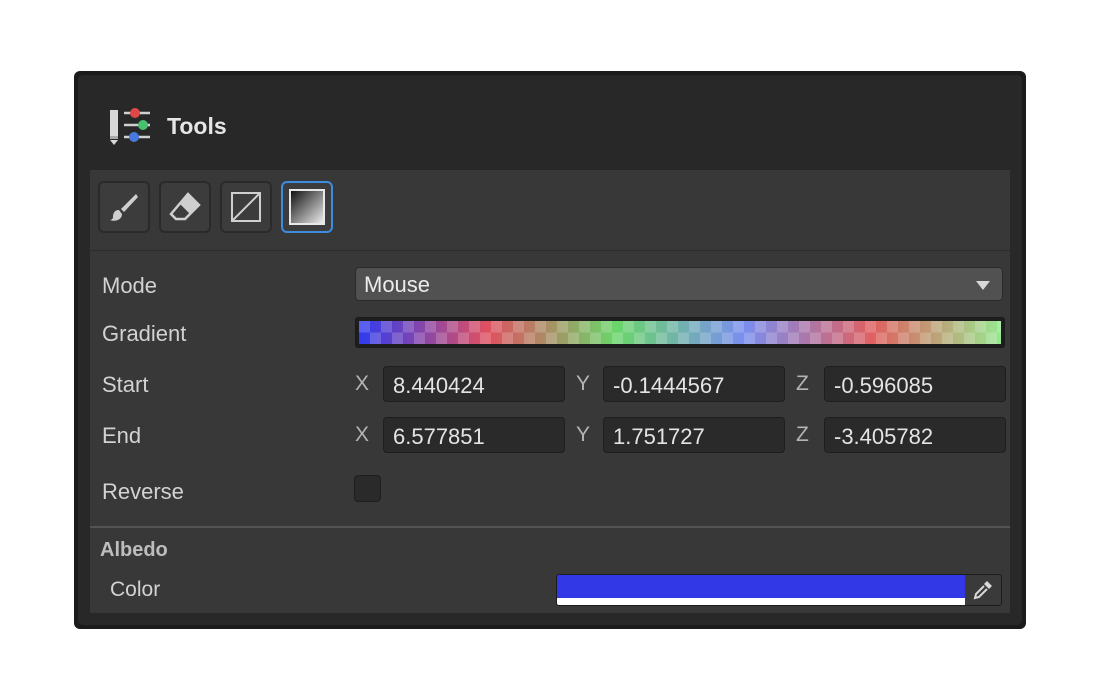  Describe the element at coordinates (583, 383) in the screenshot. I see `start-y-axis-label: Y` at that location.